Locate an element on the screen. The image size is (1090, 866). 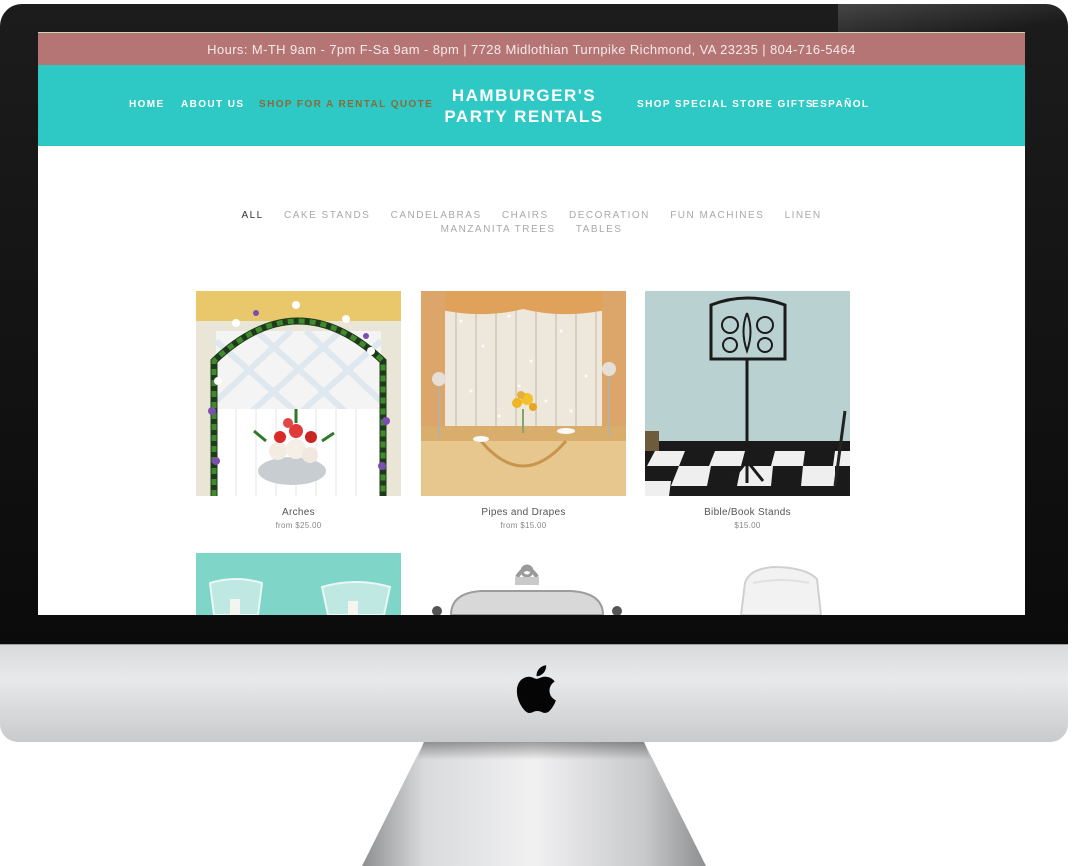
product-price: $15.00 is located at coordinates (747, 525).